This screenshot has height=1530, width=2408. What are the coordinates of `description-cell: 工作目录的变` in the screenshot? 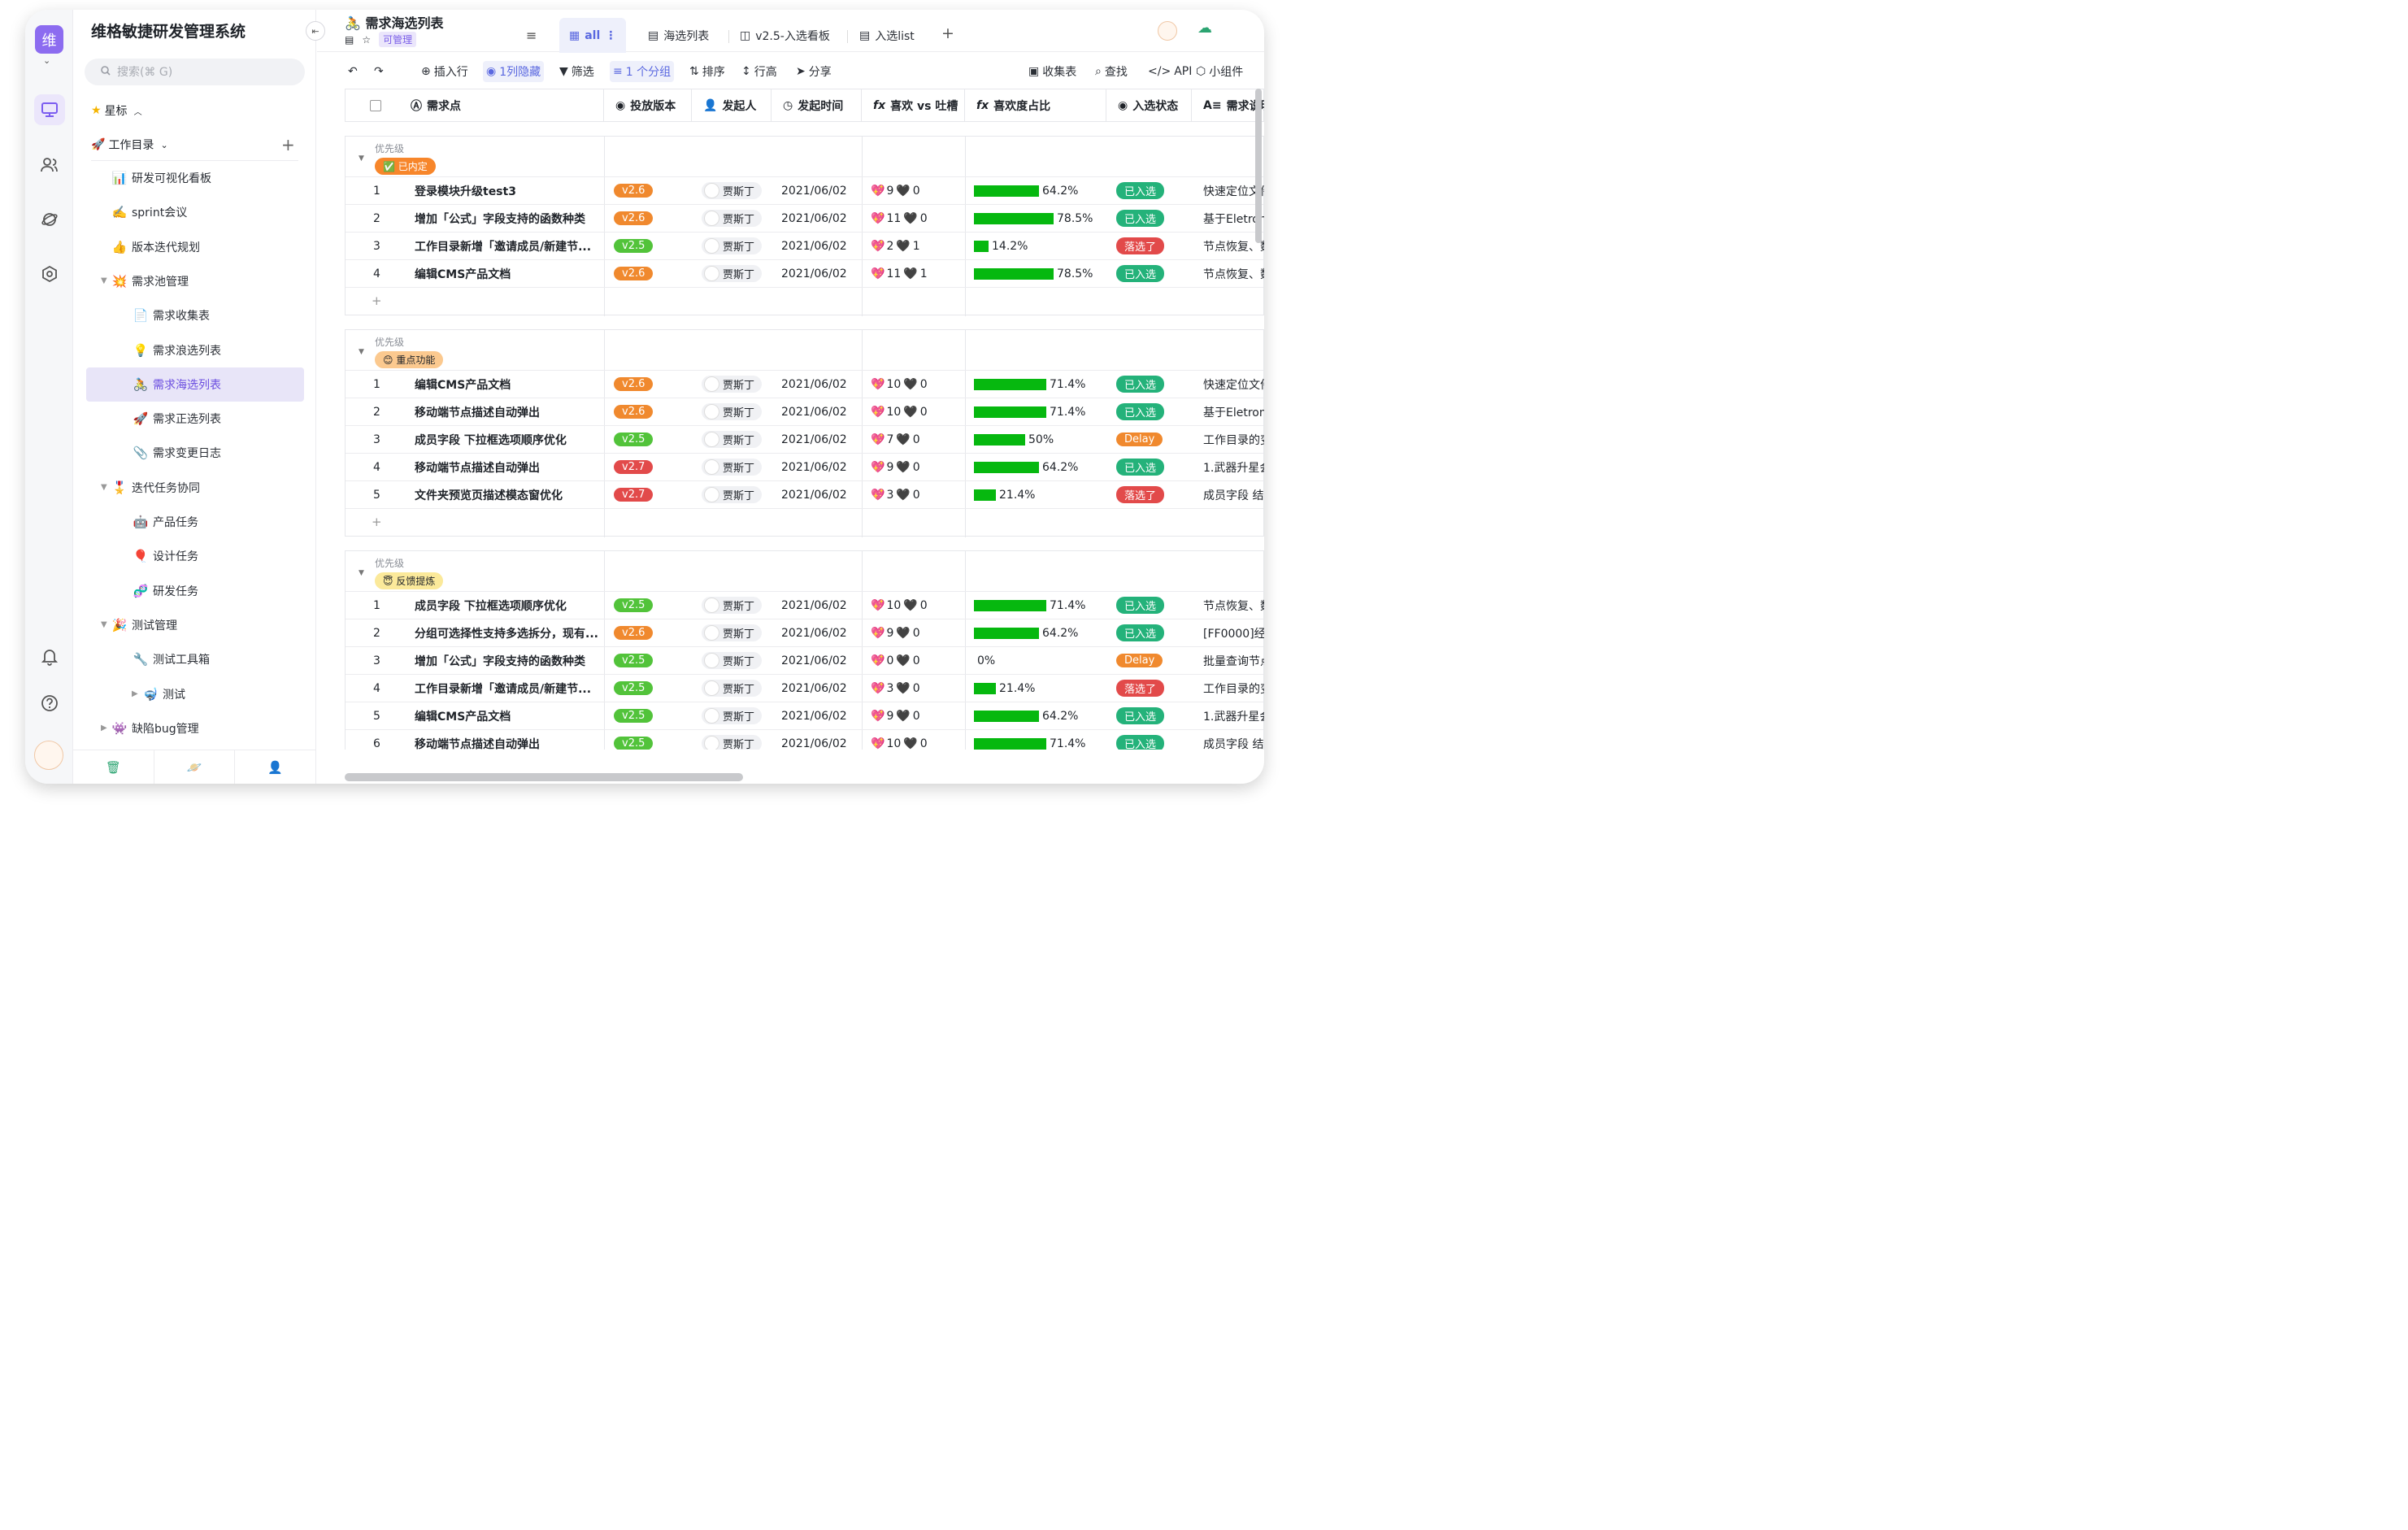 It's located at (1233, 439).